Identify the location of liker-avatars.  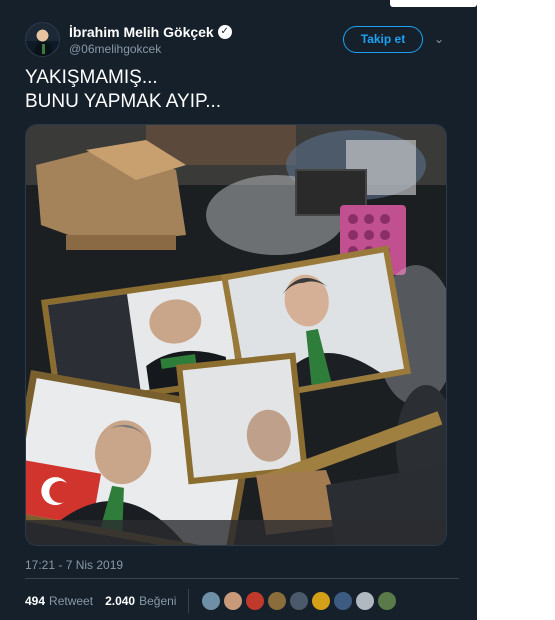
(300, 601).